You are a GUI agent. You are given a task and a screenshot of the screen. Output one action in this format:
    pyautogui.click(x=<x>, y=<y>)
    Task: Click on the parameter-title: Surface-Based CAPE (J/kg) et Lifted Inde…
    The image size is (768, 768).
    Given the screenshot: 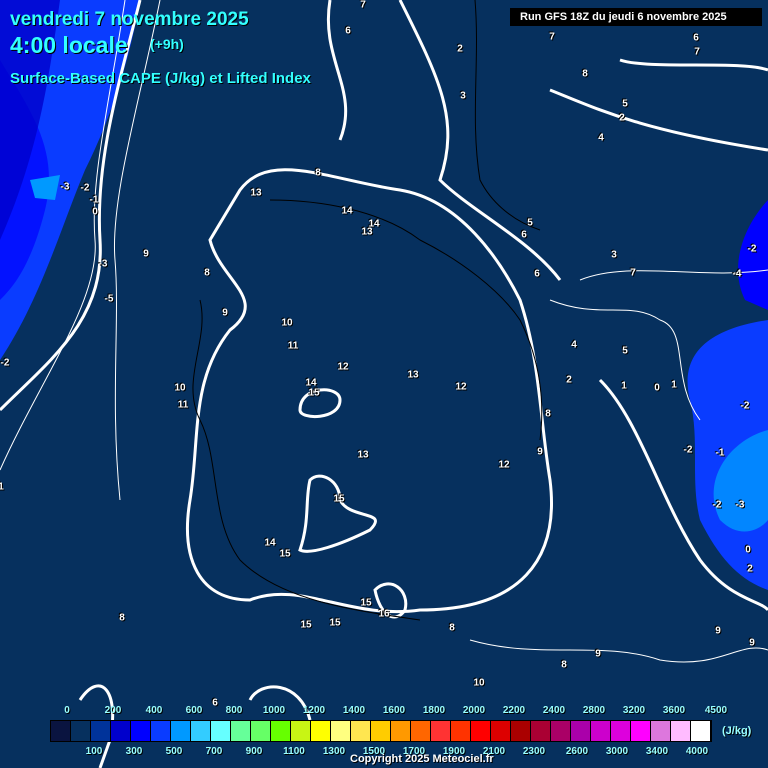 What is the action you would take?
    pyautogui.click(x=160, y=78)
    